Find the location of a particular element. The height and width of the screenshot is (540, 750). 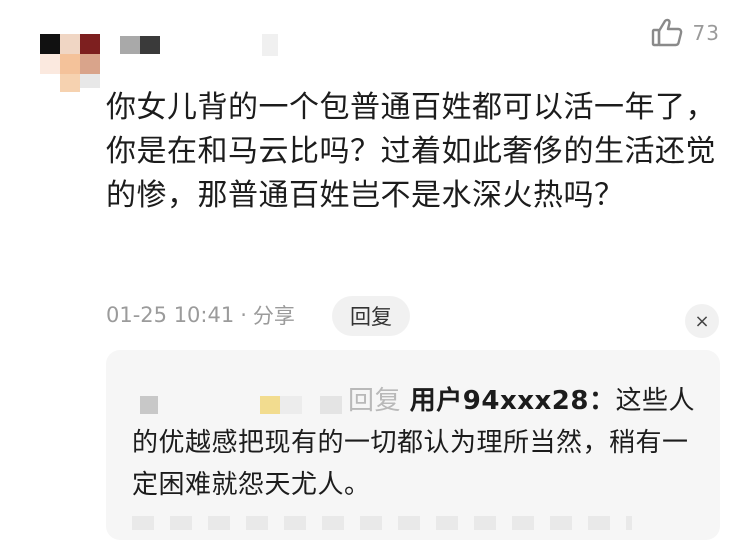

comment-meta: 01-25 10:41 · 分享 is located at coordinates (200, 315).